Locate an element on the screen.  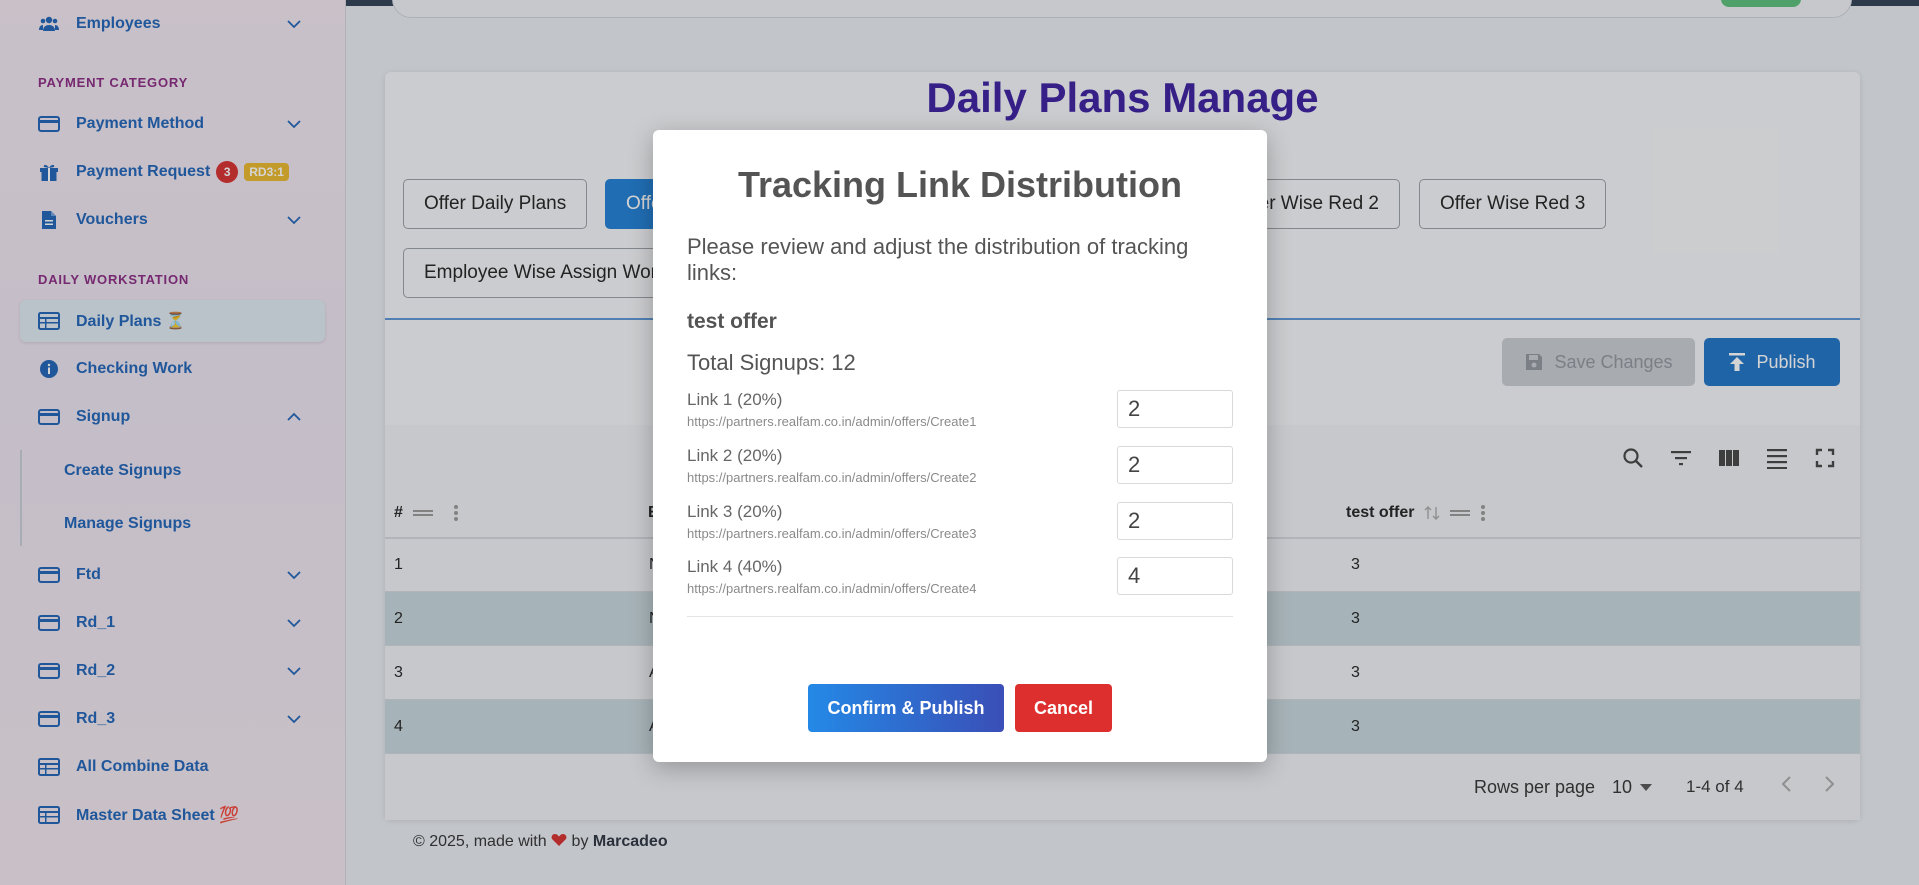
total-signups: Total Signups: 12 is located at coordinates (771, 362).